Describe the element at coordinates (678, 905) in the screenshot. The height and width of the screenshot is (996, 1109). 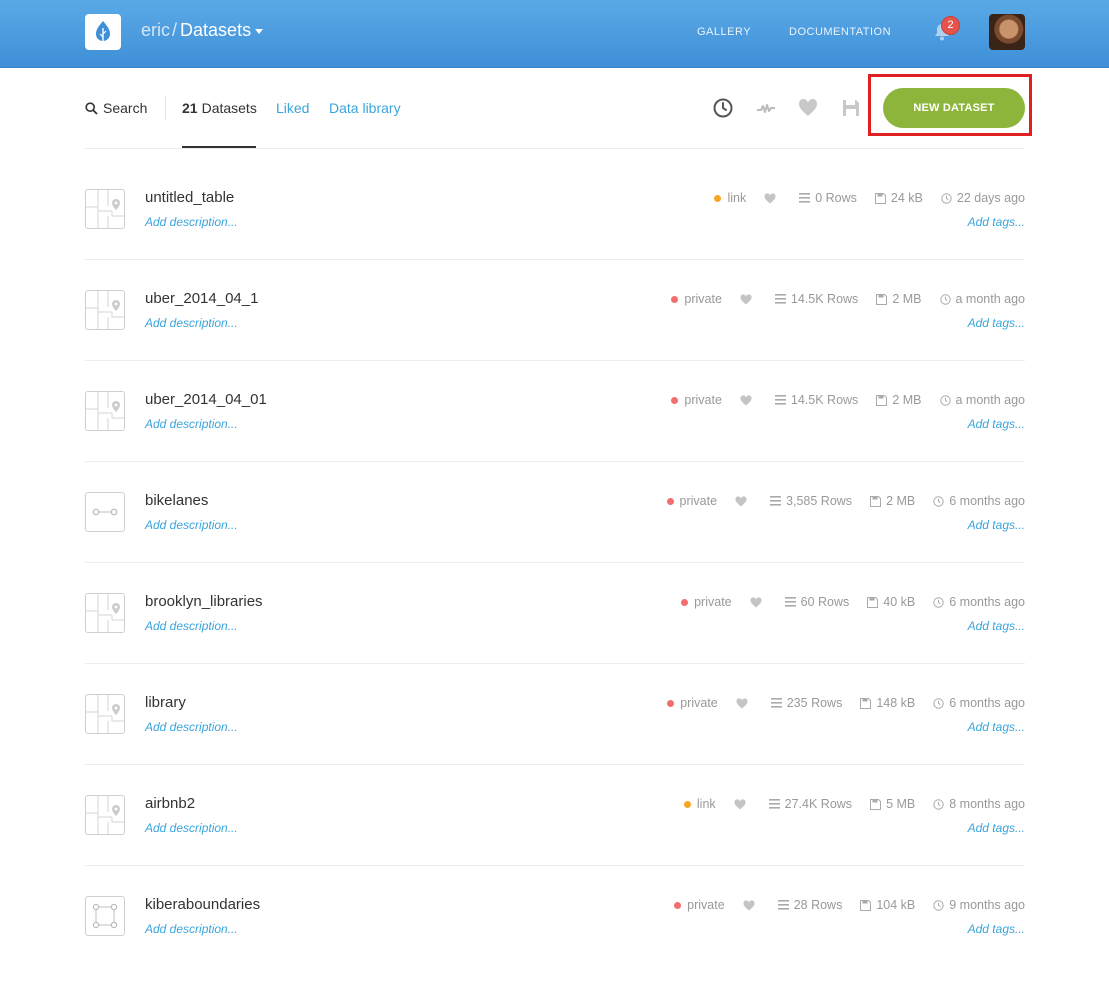
I see `privacy-dot-icon` at that location.